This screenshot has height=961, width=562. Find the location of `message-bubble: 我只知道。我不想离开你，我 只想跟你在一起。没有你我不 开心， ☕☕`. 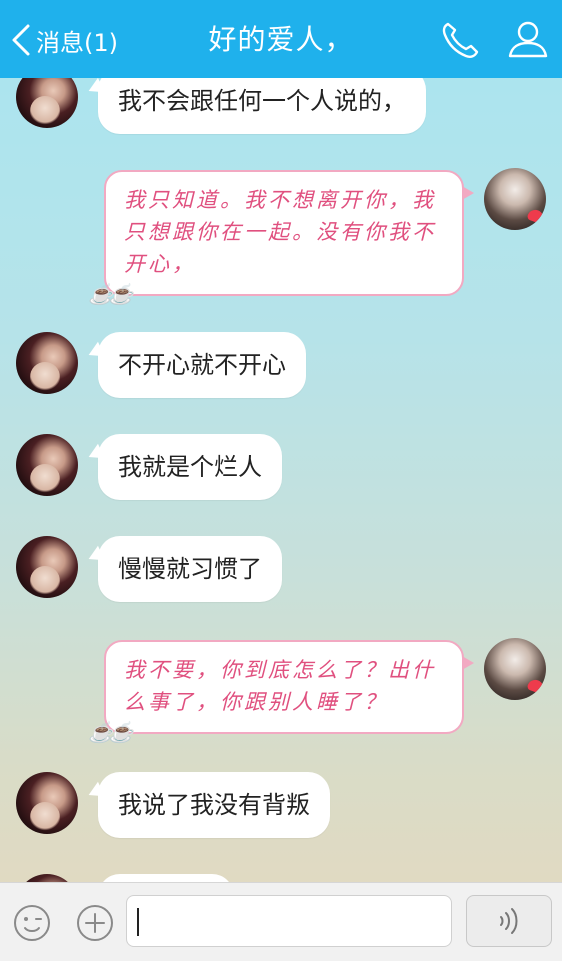

message-bubble: 我只知道。我不想离开你，我 只想跟你在一起。没有你我不 开心， ☕☕ is located at coordinates (281, 238).